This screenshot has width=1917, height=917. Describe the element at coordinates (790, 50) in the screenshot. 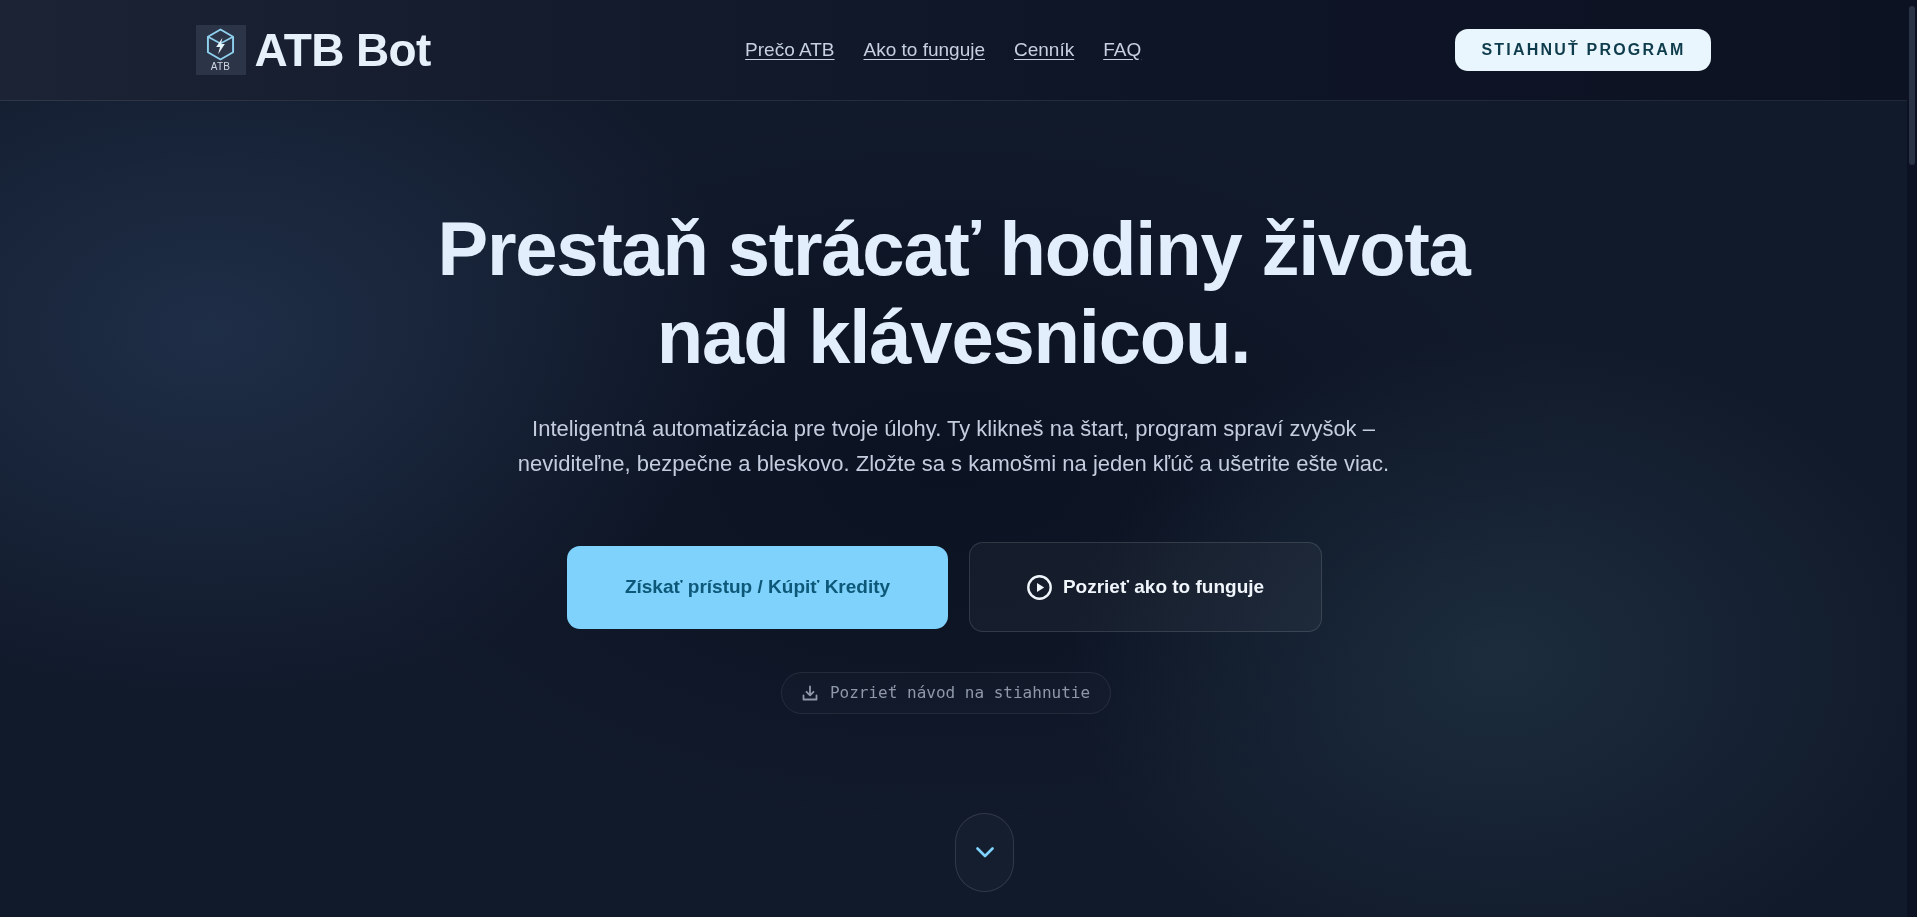

I see `nav-link: Prečo ATB` at that location.